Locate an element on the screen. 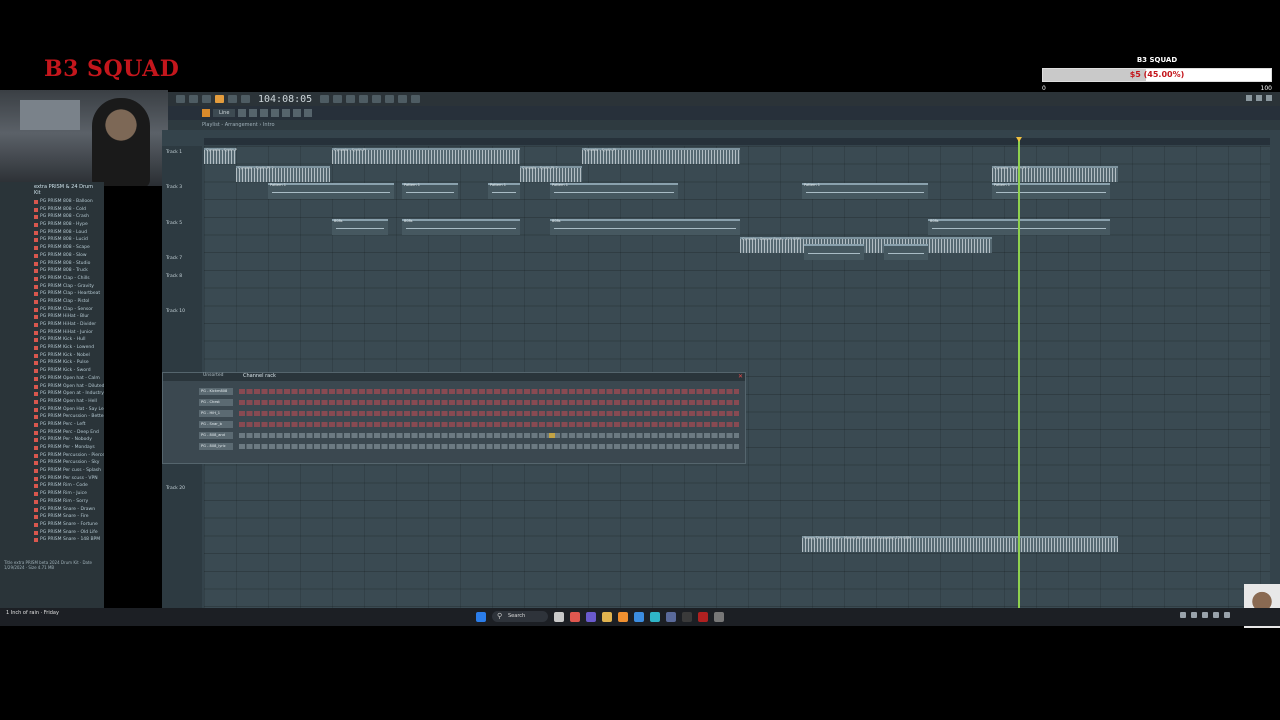 Image resolution: width=1280 pixels, height=720 pixels. notification-icon is located at coordinates (1227, 615).